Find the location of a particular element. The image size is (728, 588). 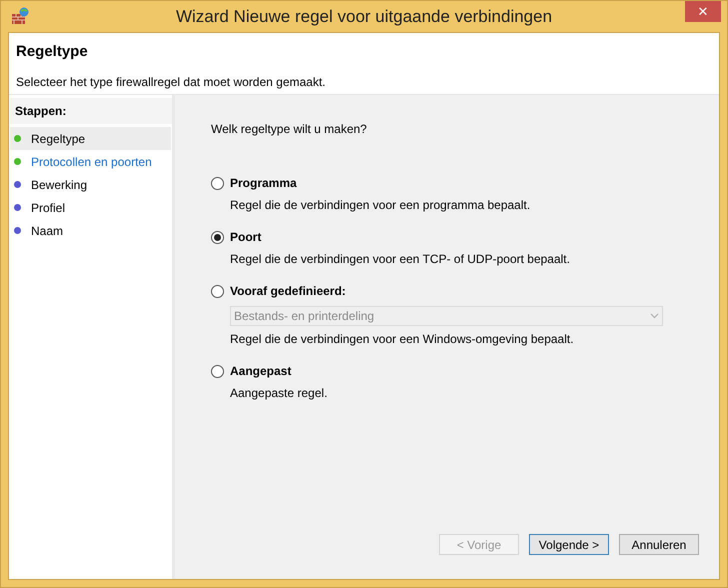

step-label: Protocollen en poorten is located at coordinates (91, 162).